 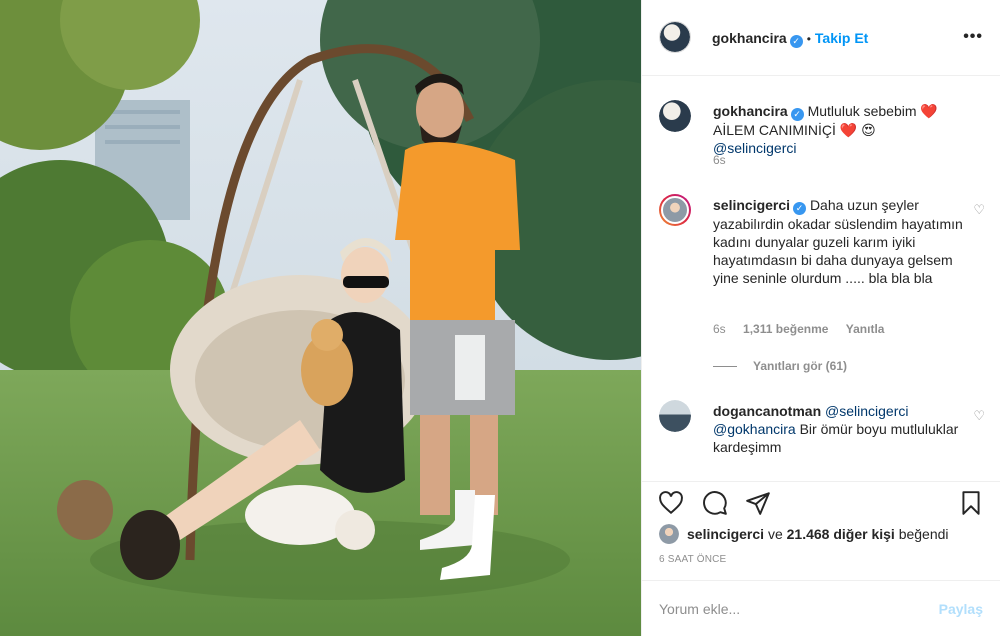 What do you see at coordinates (754, 429) in the screenshot?
I see `comment-mention: @gokhancira` at bounding box center [754, 429].